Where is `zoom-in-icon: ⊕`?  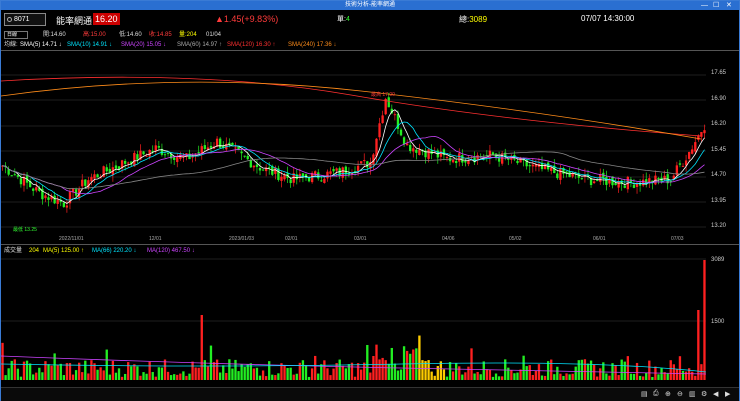
zoom-in-icon: ⊕ is located at coordinates (668, 394).